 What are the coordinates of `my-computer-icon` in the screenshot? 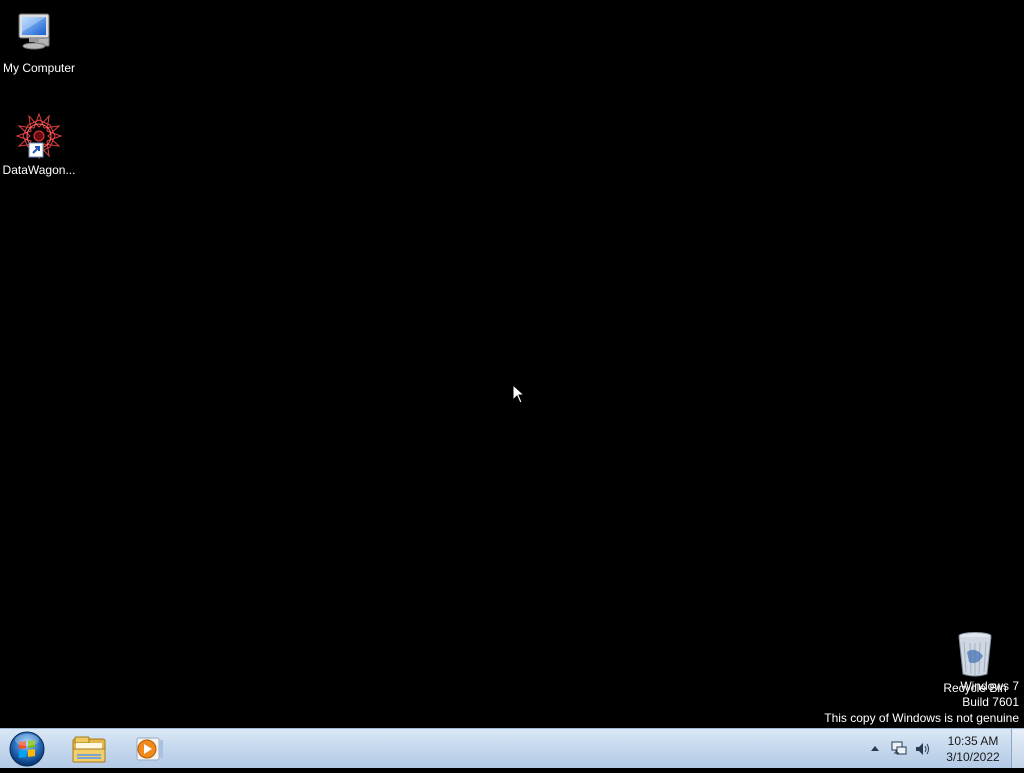 It's located at (39, 34).